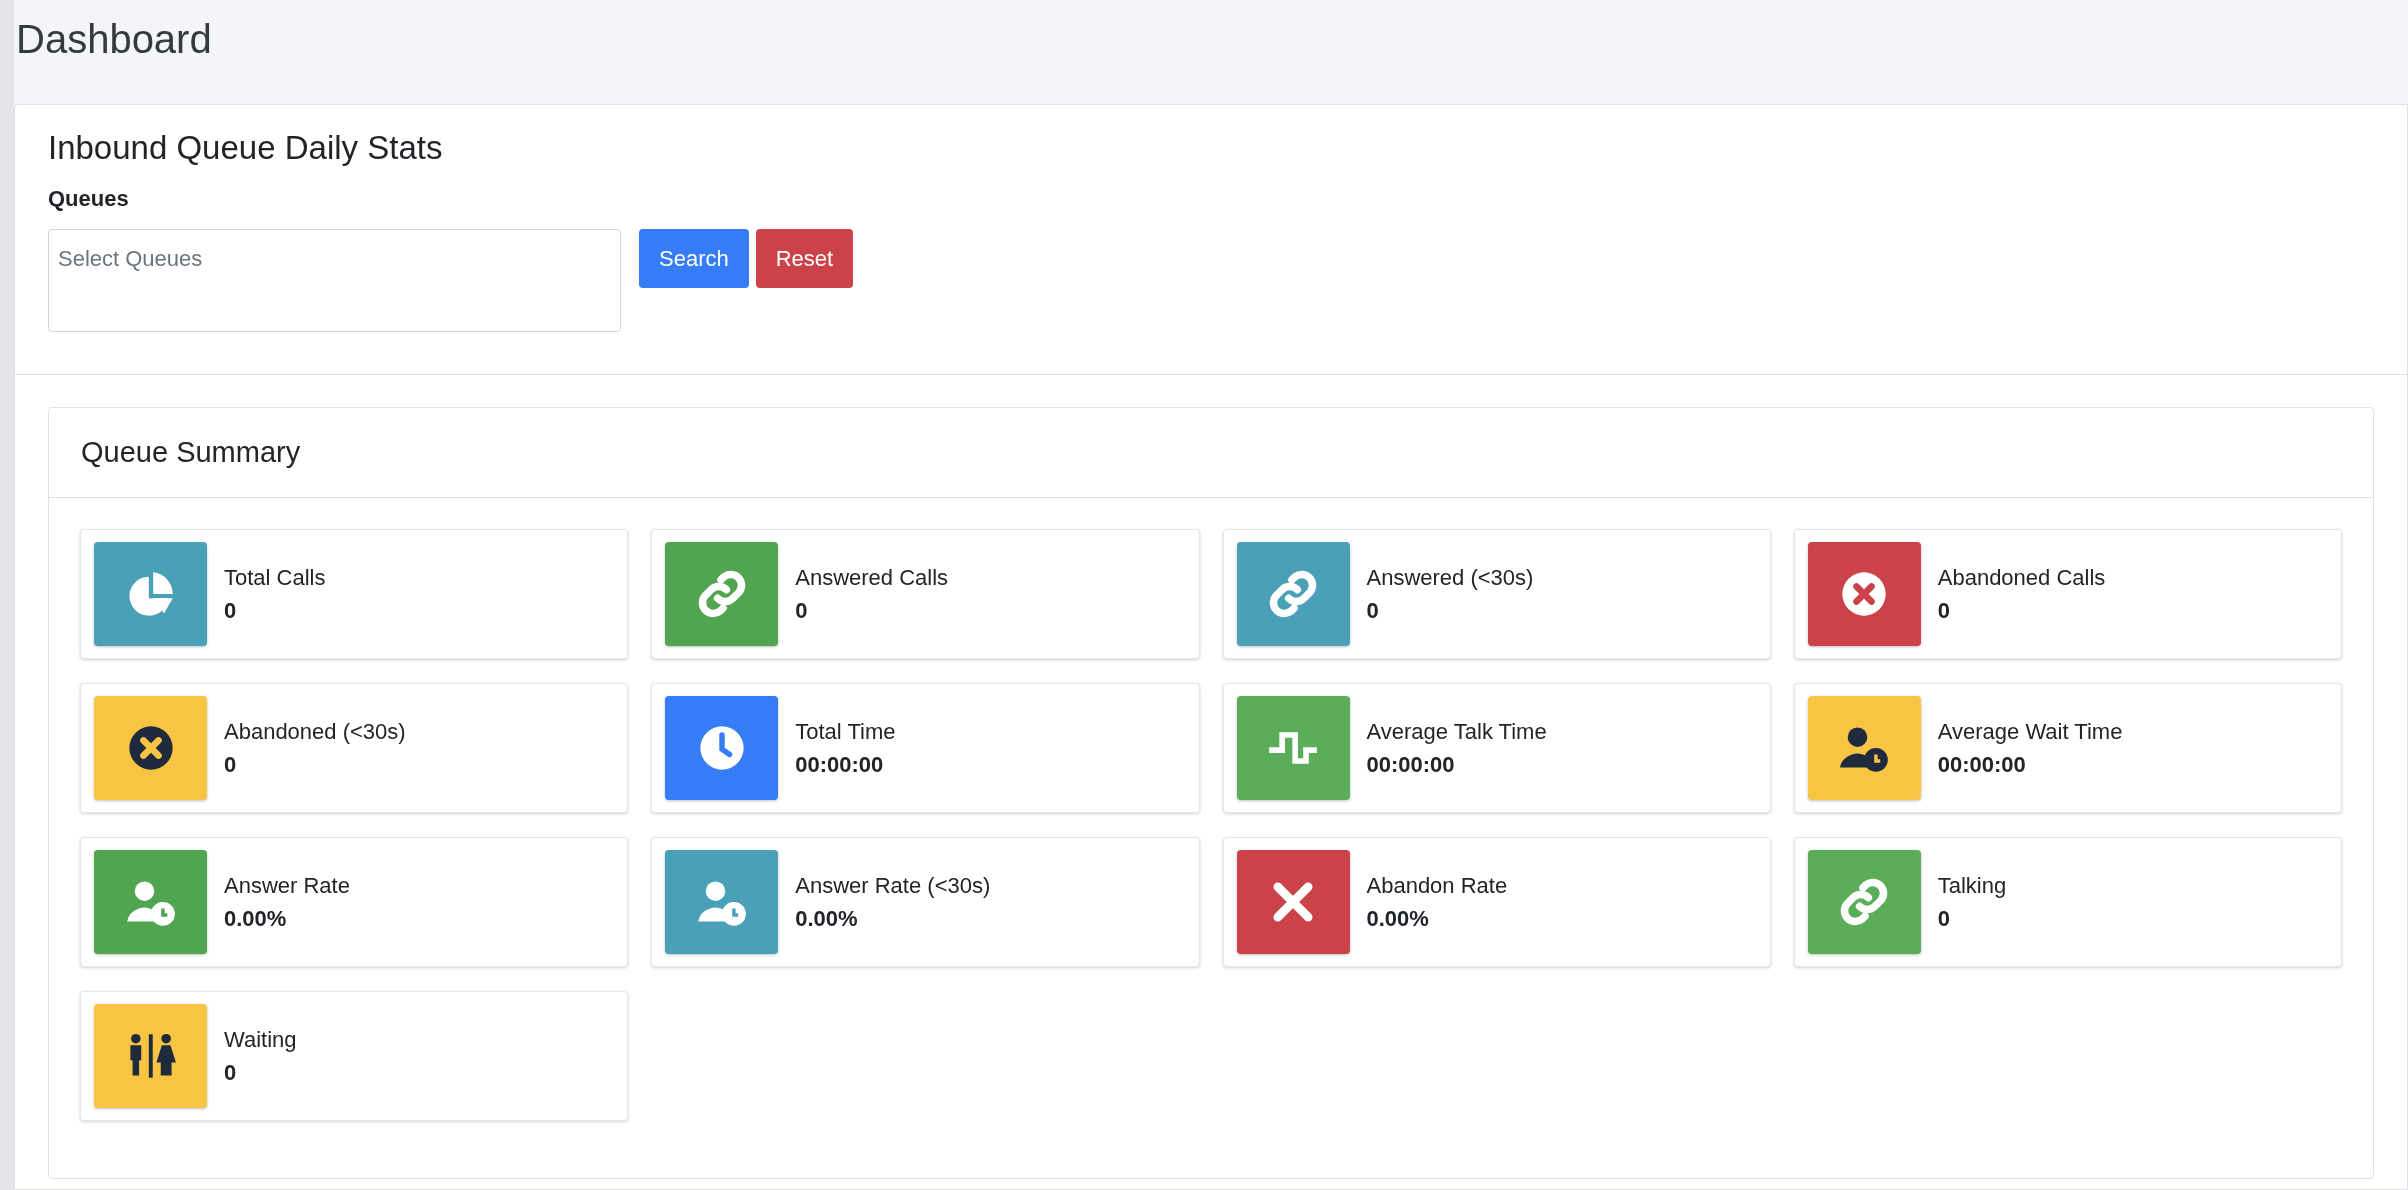  Describe the element at coordinates (1450, 577) in the screenshot. I see `stat-label: Answered (<30s)` at that location.